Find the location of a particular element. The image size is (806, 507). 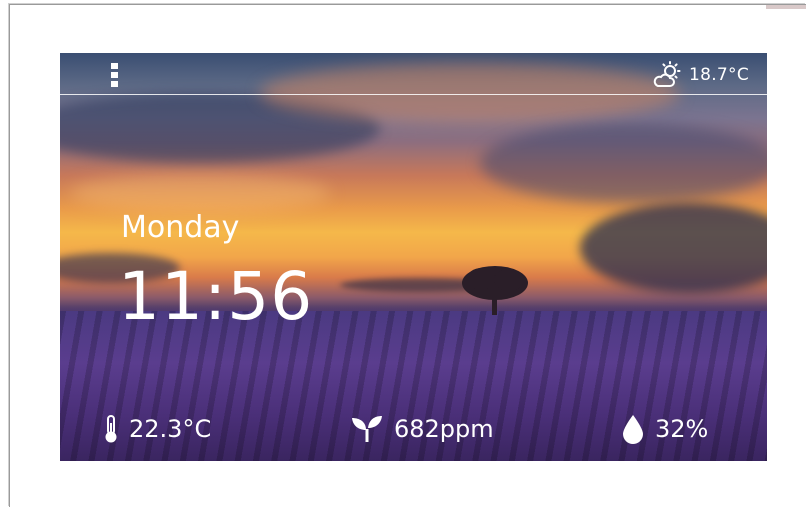

thermometer-icon is located at coordinates (111, 429).